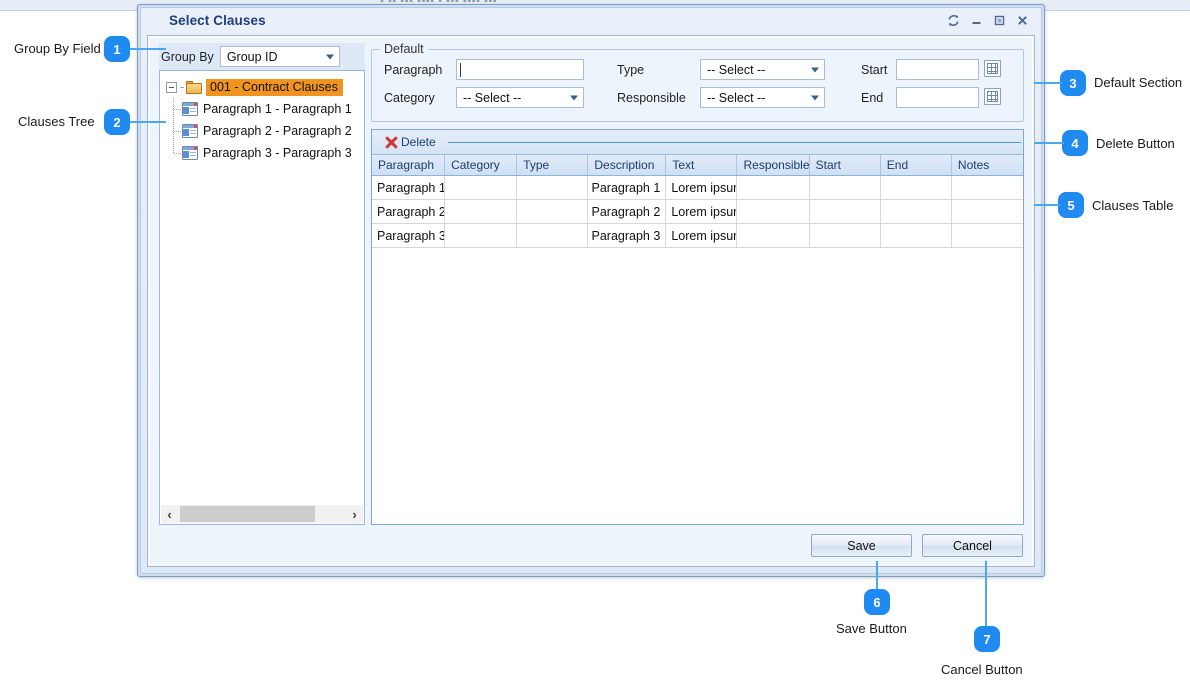 The image size is (1190, 687). I want to click on cell-paragraph: Paragraph 2, so click(409, 211).